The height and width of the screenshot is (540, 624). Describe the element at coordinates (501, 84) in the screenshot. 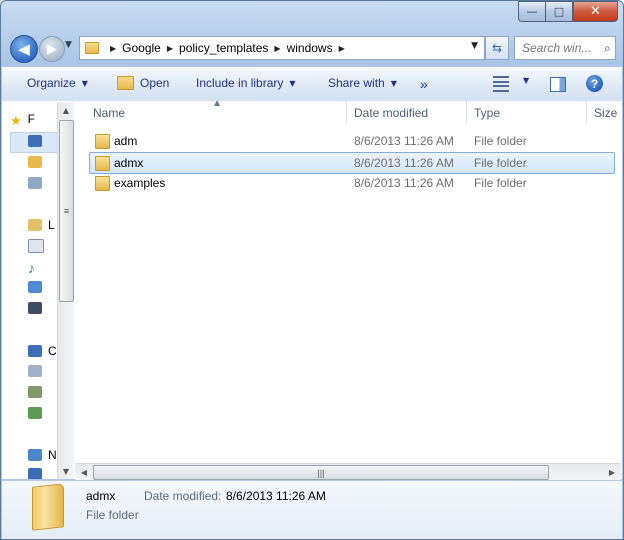

I see `change-view-icon` at that location.